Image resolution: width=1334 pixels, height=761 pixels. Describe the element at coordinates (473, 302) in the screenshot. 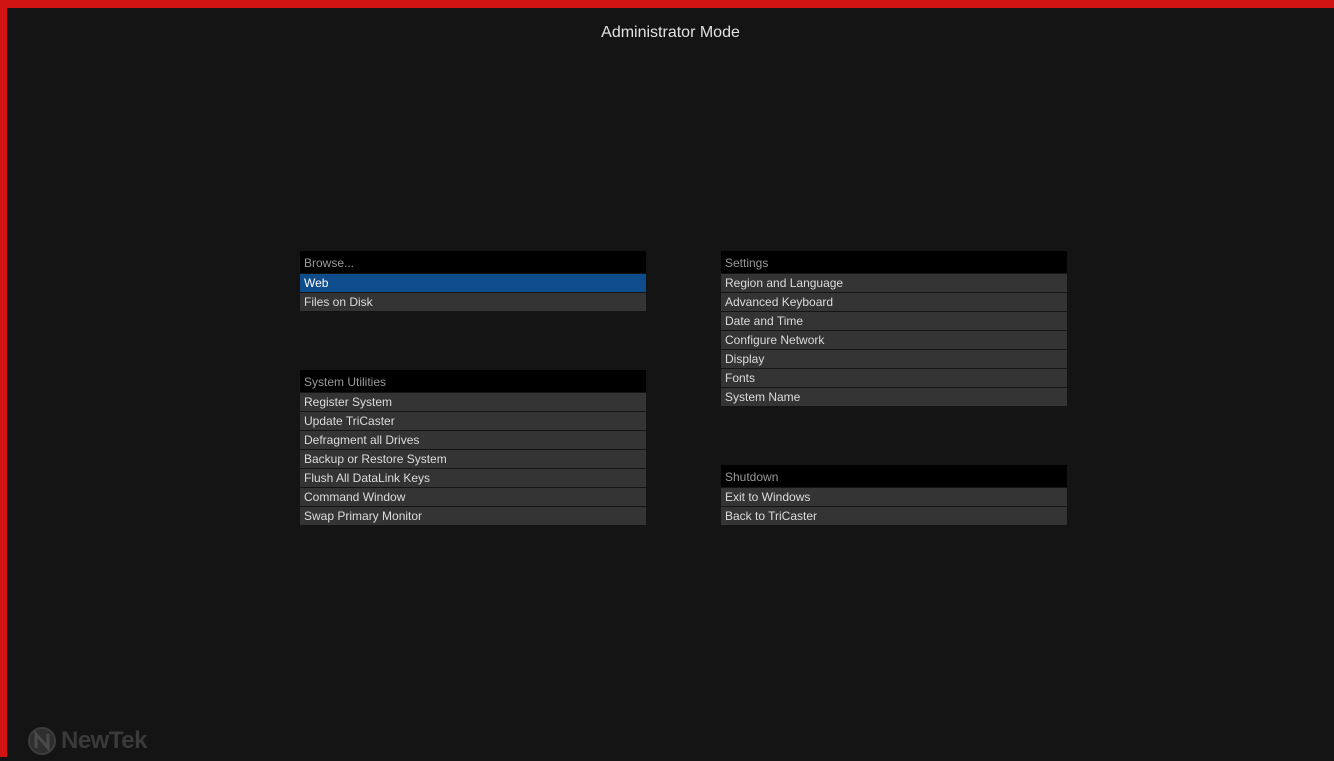

I see `browse-item-files-on-disk: Files on Disk` at that location.